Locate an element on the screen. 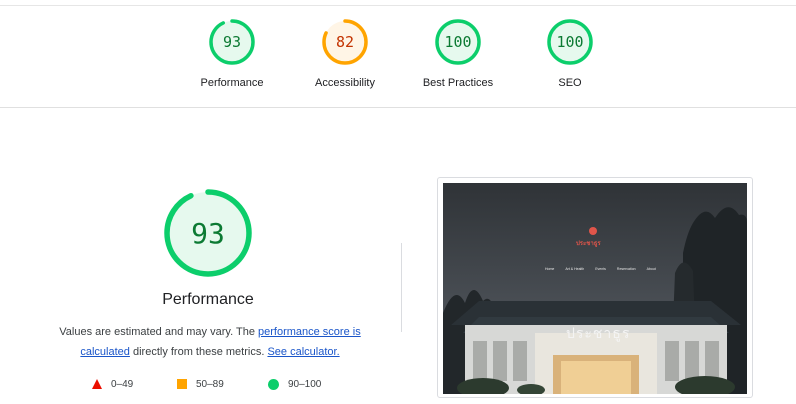  site-nav-item: About is located at coordinates (651, 269).